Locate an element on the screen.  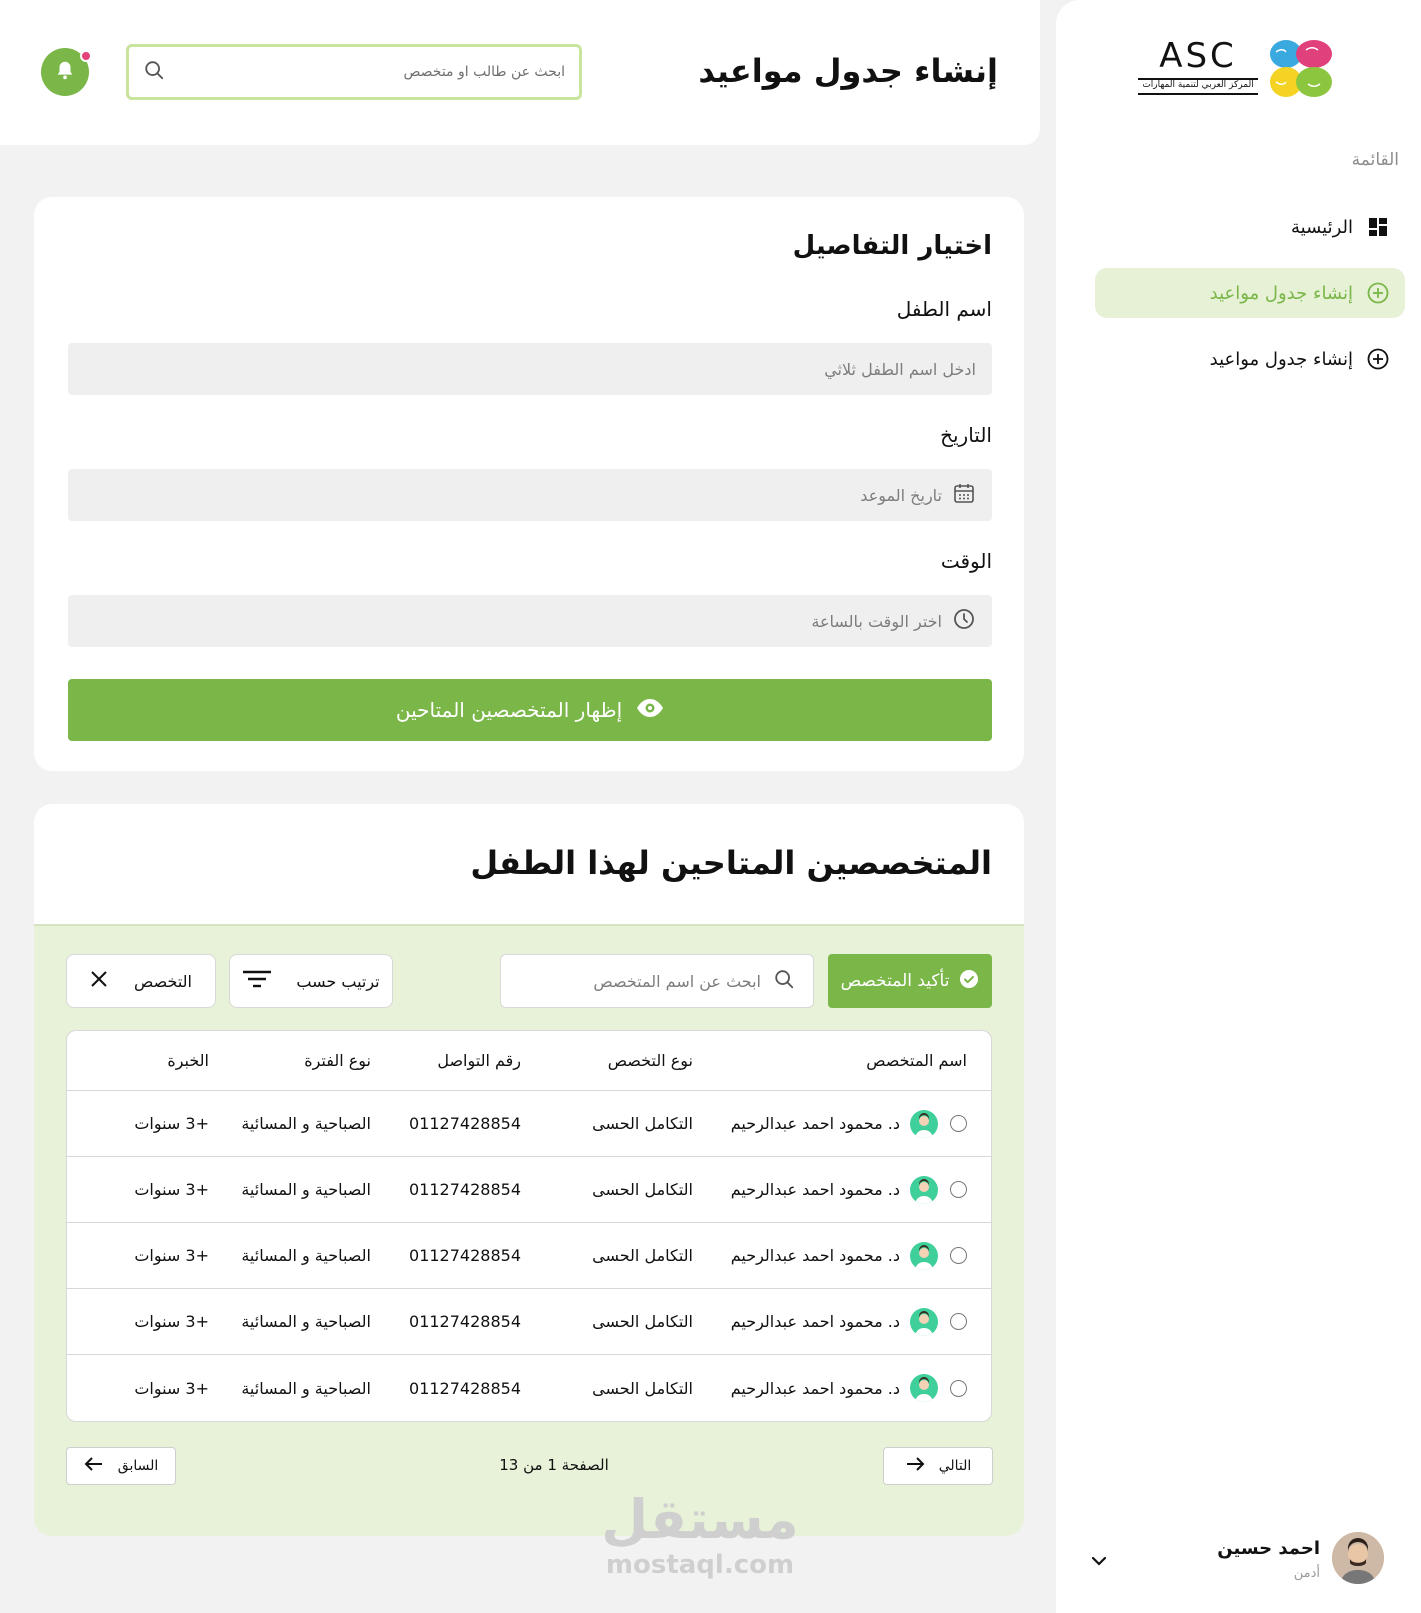
time-label: الوقت is located at coordinates (966, 561).